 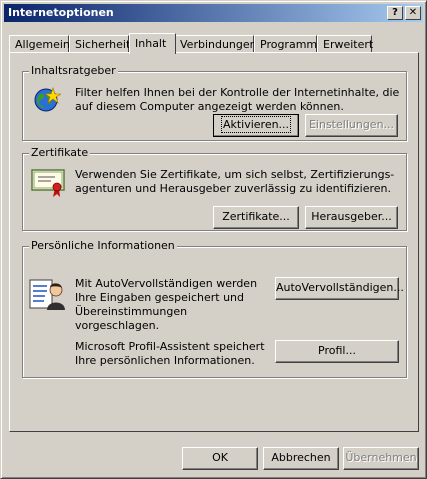 I want to click on help-button: ?, so click(x=395, y=13).